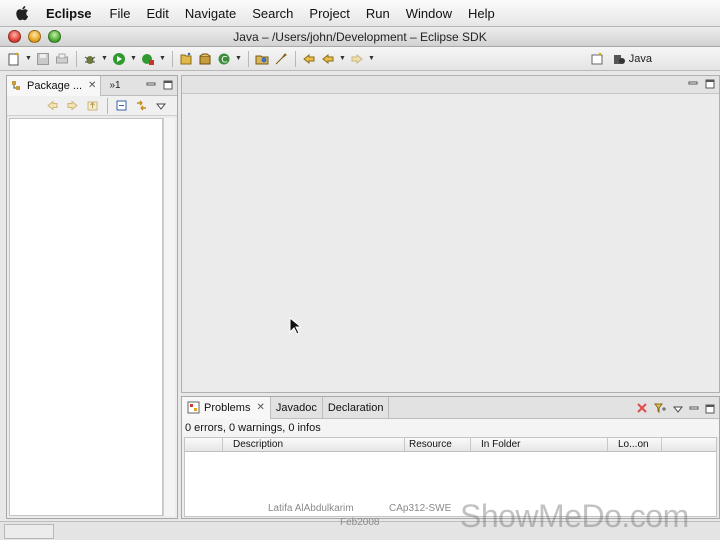  Describe the element at coordinates (54, 85) in the screenshot. I see `tab-package-explorer: Package ... ✕` at that location.